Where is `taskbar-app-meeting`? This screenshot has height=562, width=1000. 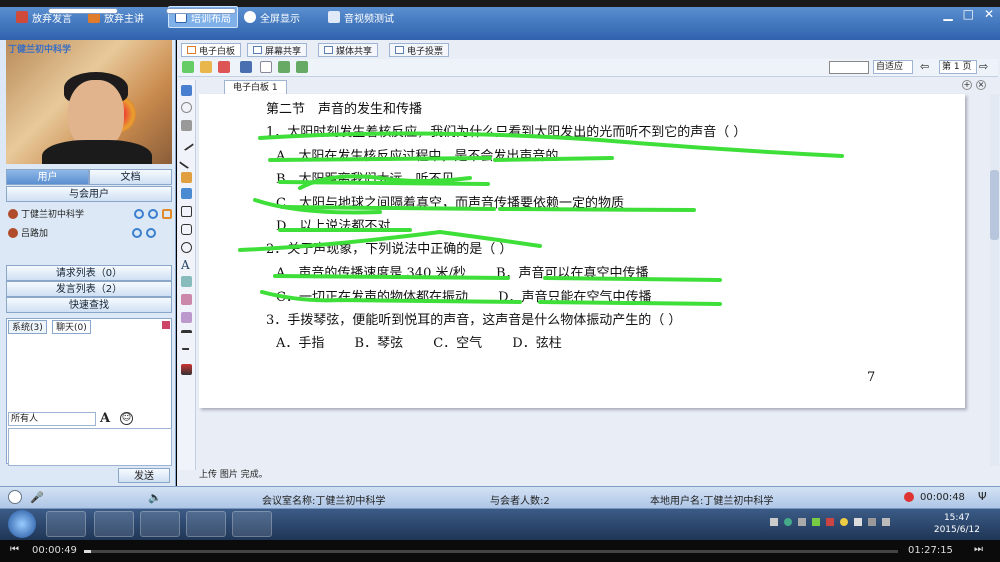 taskbar-app-meeting is located at coordinates (252, 524).